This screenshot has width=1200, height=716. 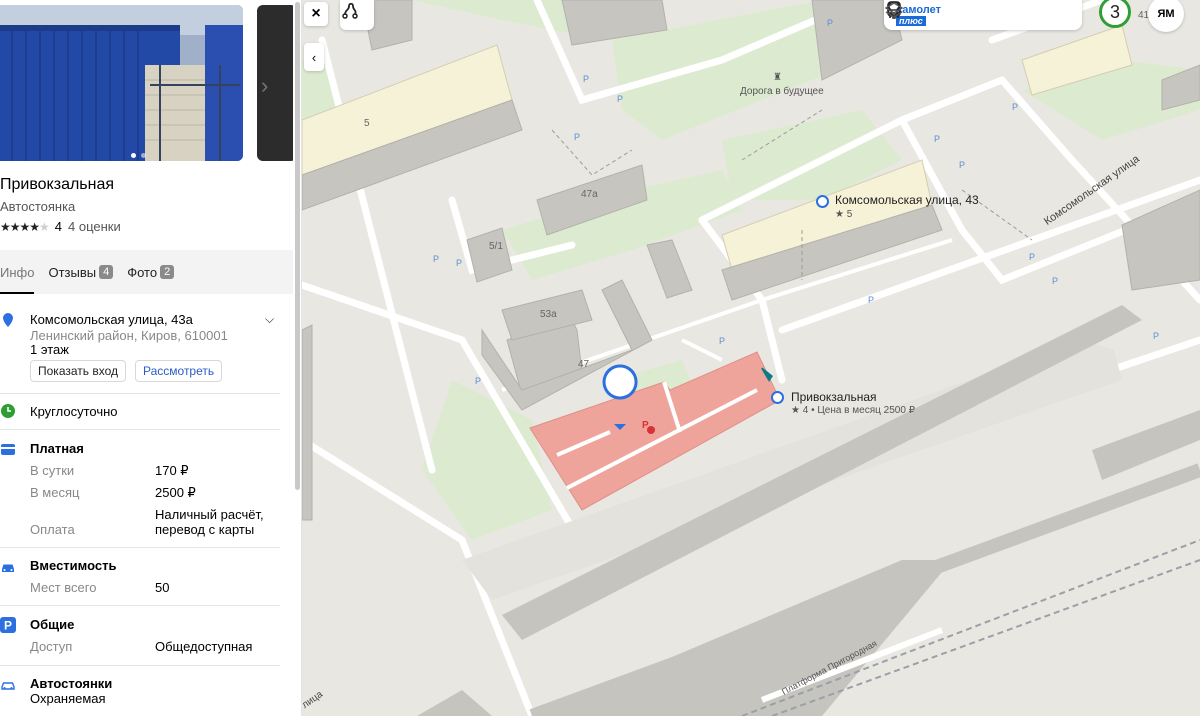 I want to click on tab-info-label: Инфо, so click(x=17, y=272).